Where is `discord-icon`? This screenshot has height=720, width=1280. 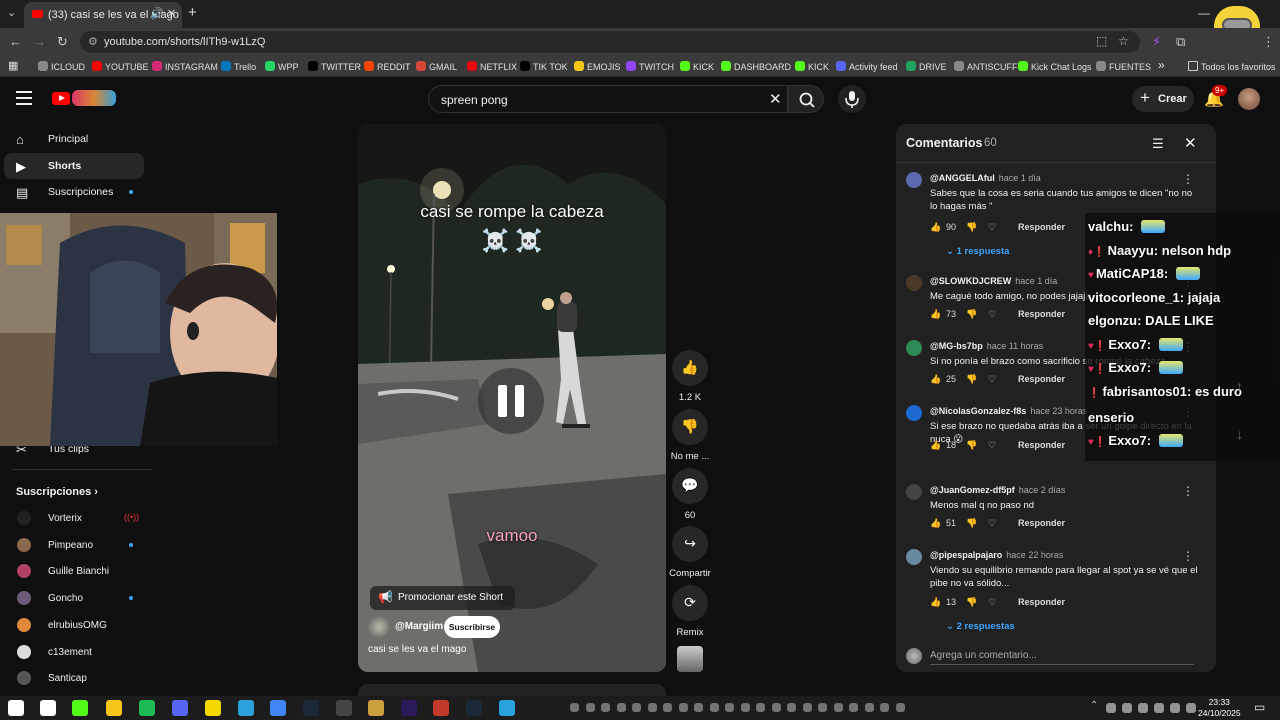 discord-icon is located at coordinates (180, 708).